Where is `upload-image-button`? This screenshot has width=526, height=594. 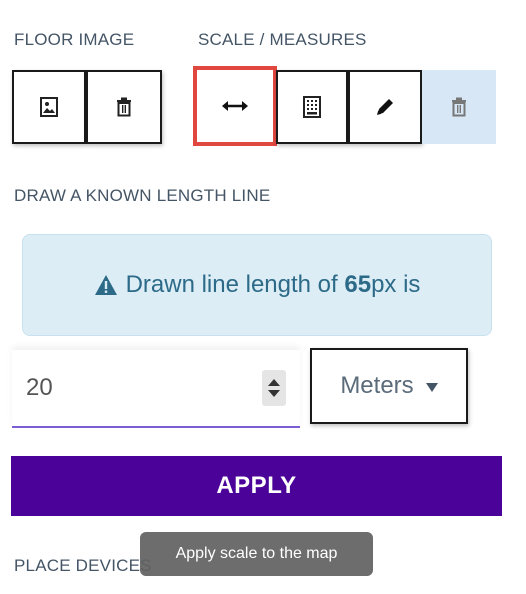 upload-image-button is located at coordinates (49, 107).